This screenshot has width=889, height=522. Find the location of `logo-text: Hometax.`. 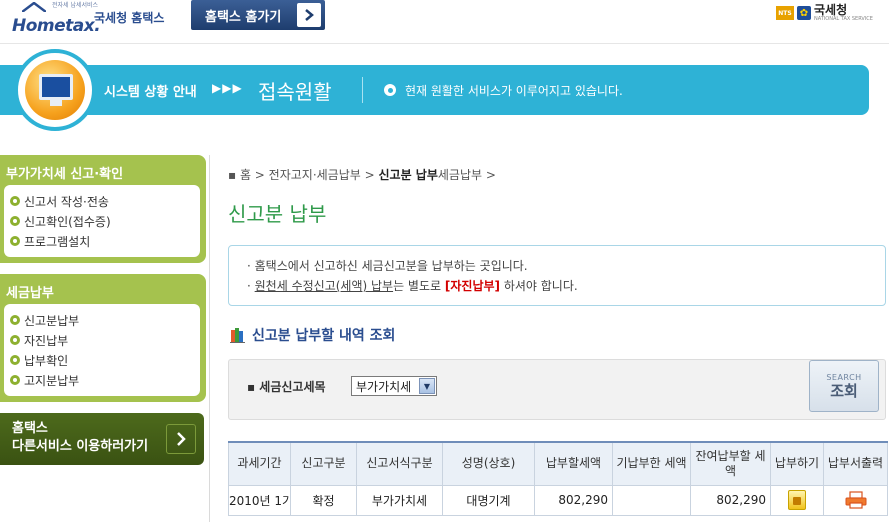

logo-text: Hometax. is located at coordinates (56, 26).